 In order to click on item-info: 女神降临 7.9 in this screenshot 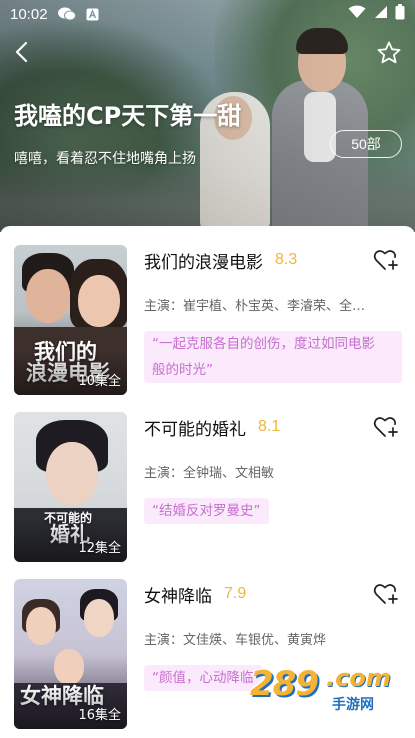, I will do `click(273, 594)`.